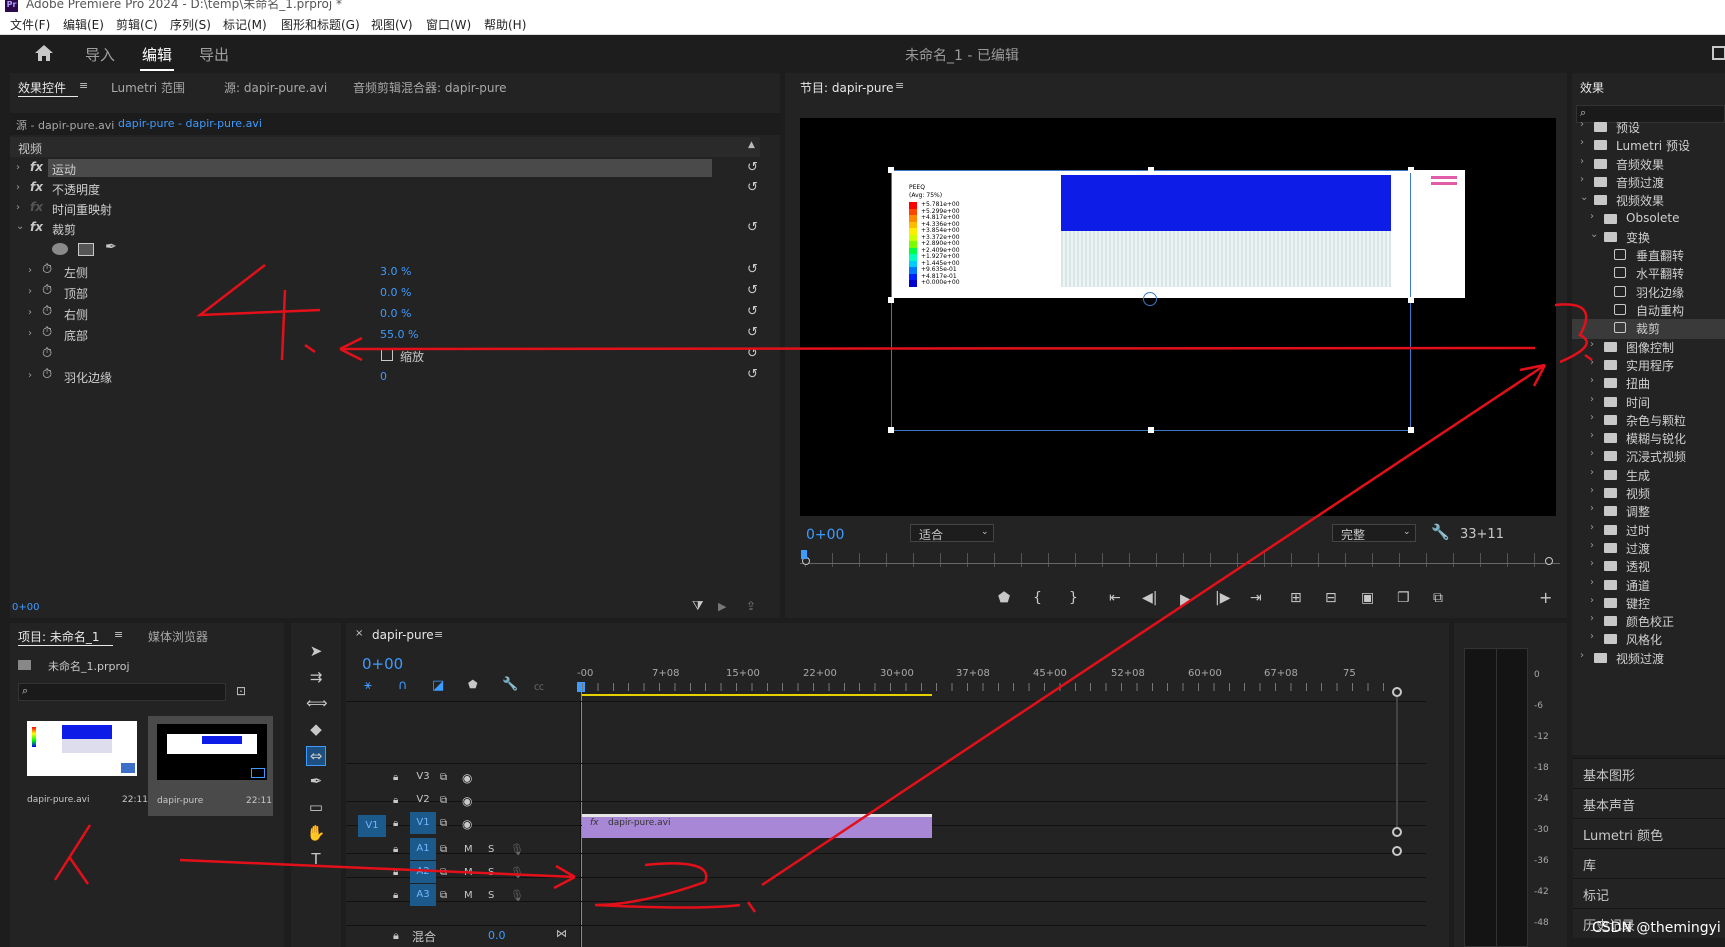 The width and height of the screenshot is (1725, 947). What do you see at coordinates (377, 868) in the screenshot?
I see `annotation-arrow-1to2` at bounding box center [377, 868].